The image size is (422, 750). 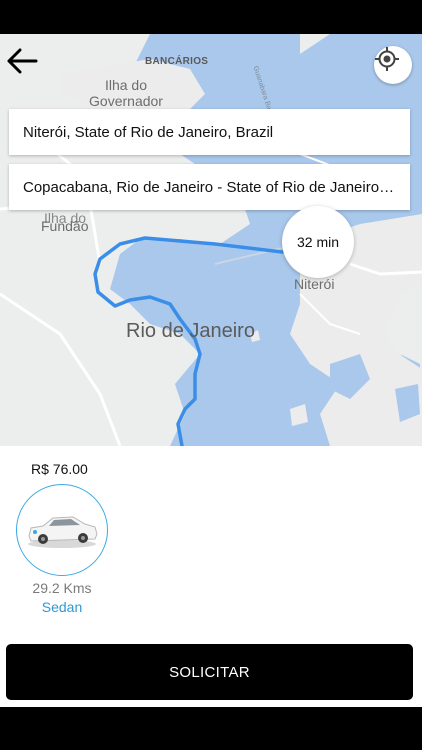 What do you see at coordinates (65, 226) in the screenshot?
I see `map-label-fundao: Fundão` at bounding box center [65, 226].